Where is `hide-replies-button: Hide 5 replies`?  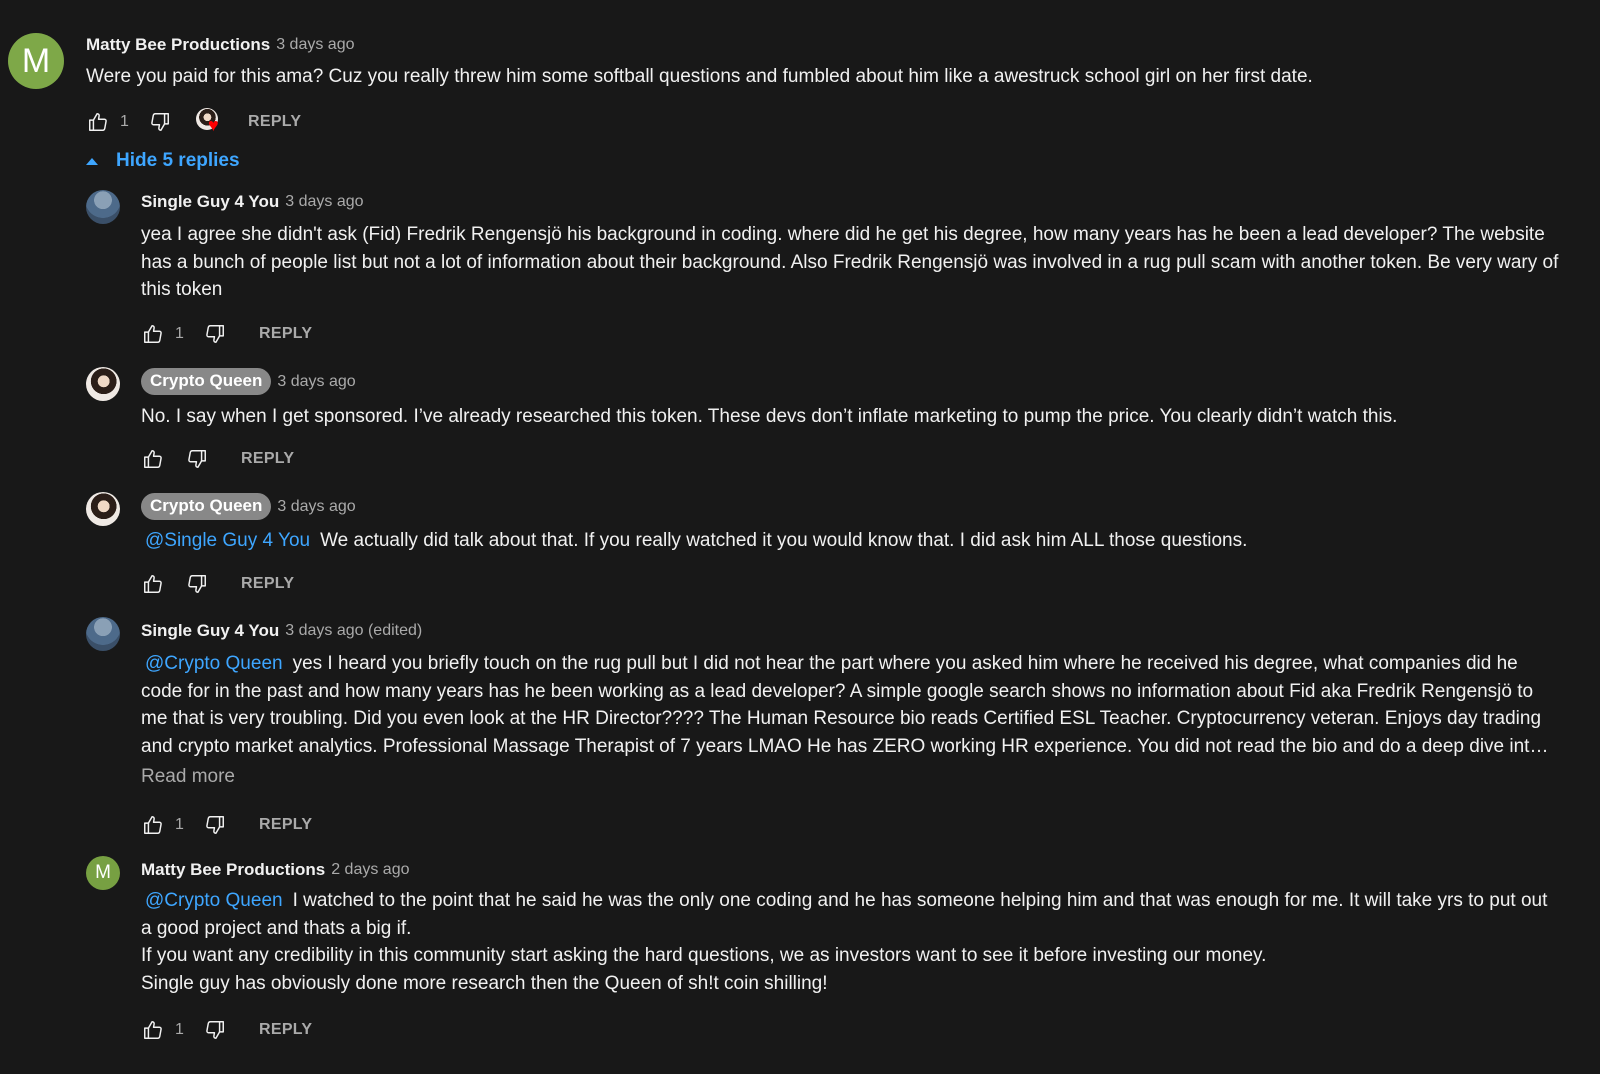
hide-replies-button: Hide 5 replies is located at coordinates (163, 161).